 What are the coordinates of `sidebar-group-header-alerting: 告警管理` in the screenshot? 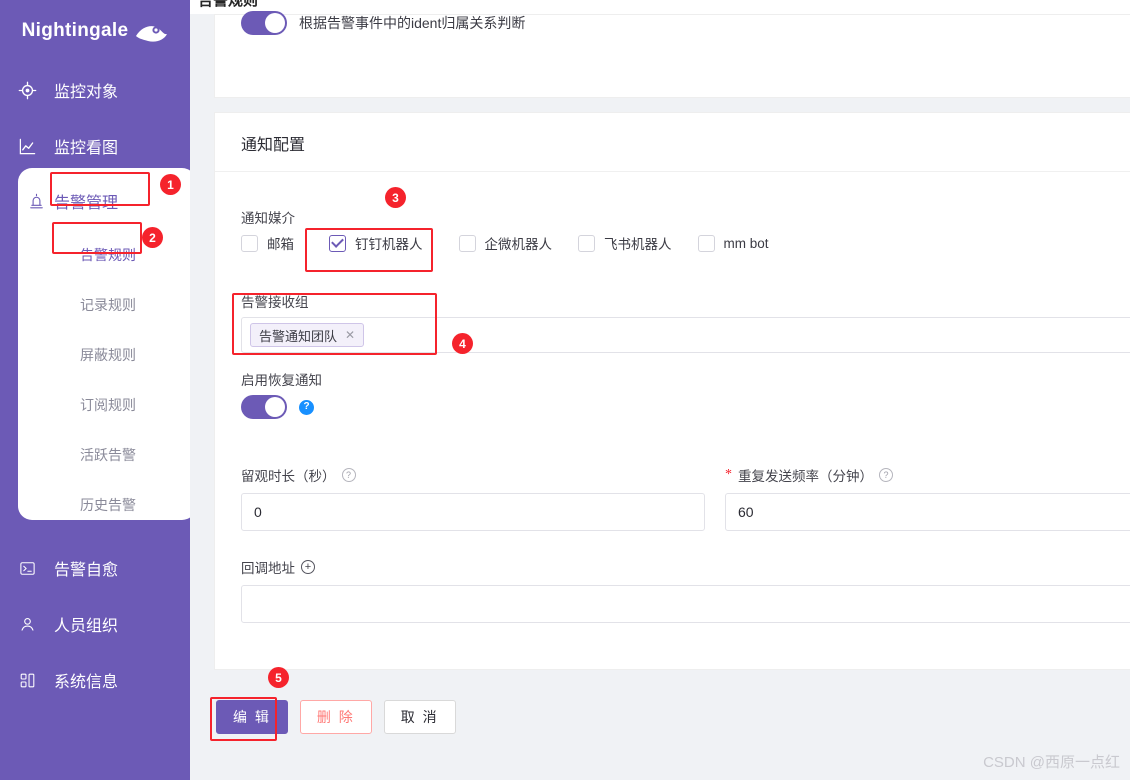 It's located at (104, 201).